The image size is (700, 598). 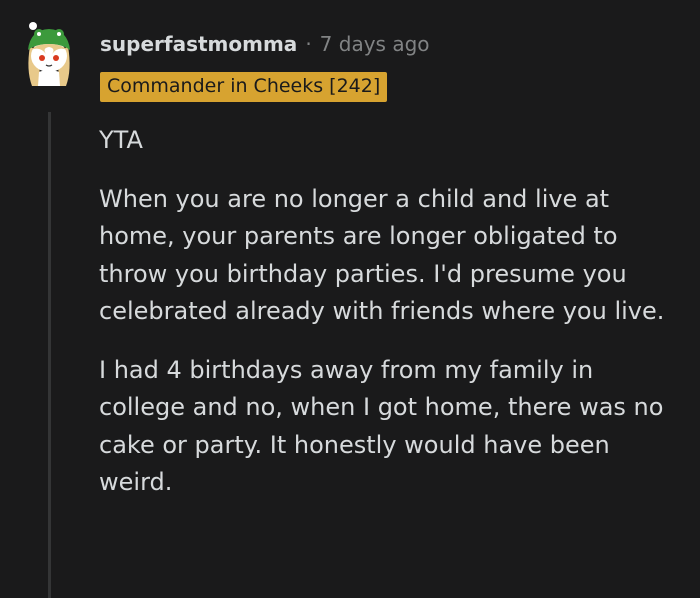 I want to click on avatar, so click(x=49, y=55).